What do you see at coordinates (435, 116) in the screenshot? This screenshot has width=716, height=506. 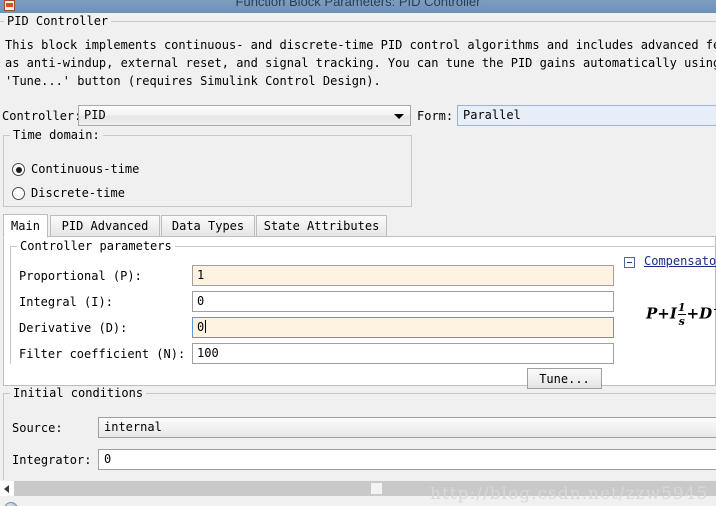 I see `form-label: Form:` at bounding box center [435, 116].